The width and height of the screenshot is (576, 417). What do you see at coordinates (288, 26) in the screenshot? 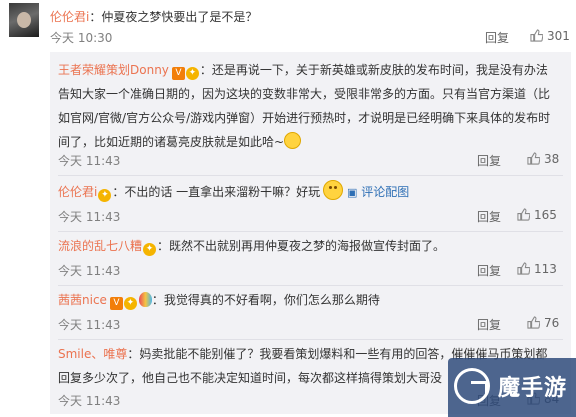
I see `main-comment: 伦伦君i：仲夏夜之梦快要出了是不是？ 今天 10:30 回复 301` at bounding box center [288, 26].